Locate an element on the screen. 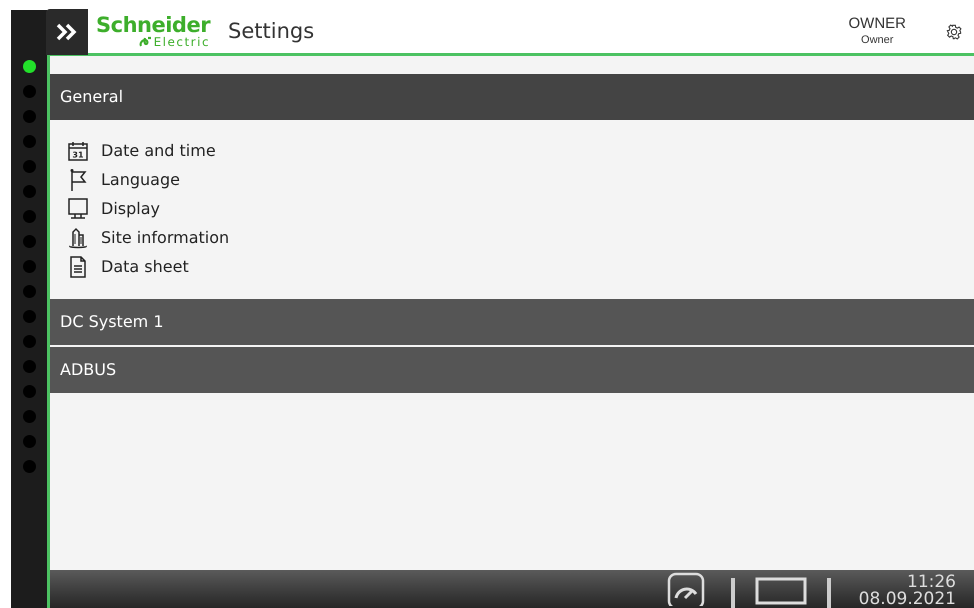  settings-icon is located at coordinates (954, 32).